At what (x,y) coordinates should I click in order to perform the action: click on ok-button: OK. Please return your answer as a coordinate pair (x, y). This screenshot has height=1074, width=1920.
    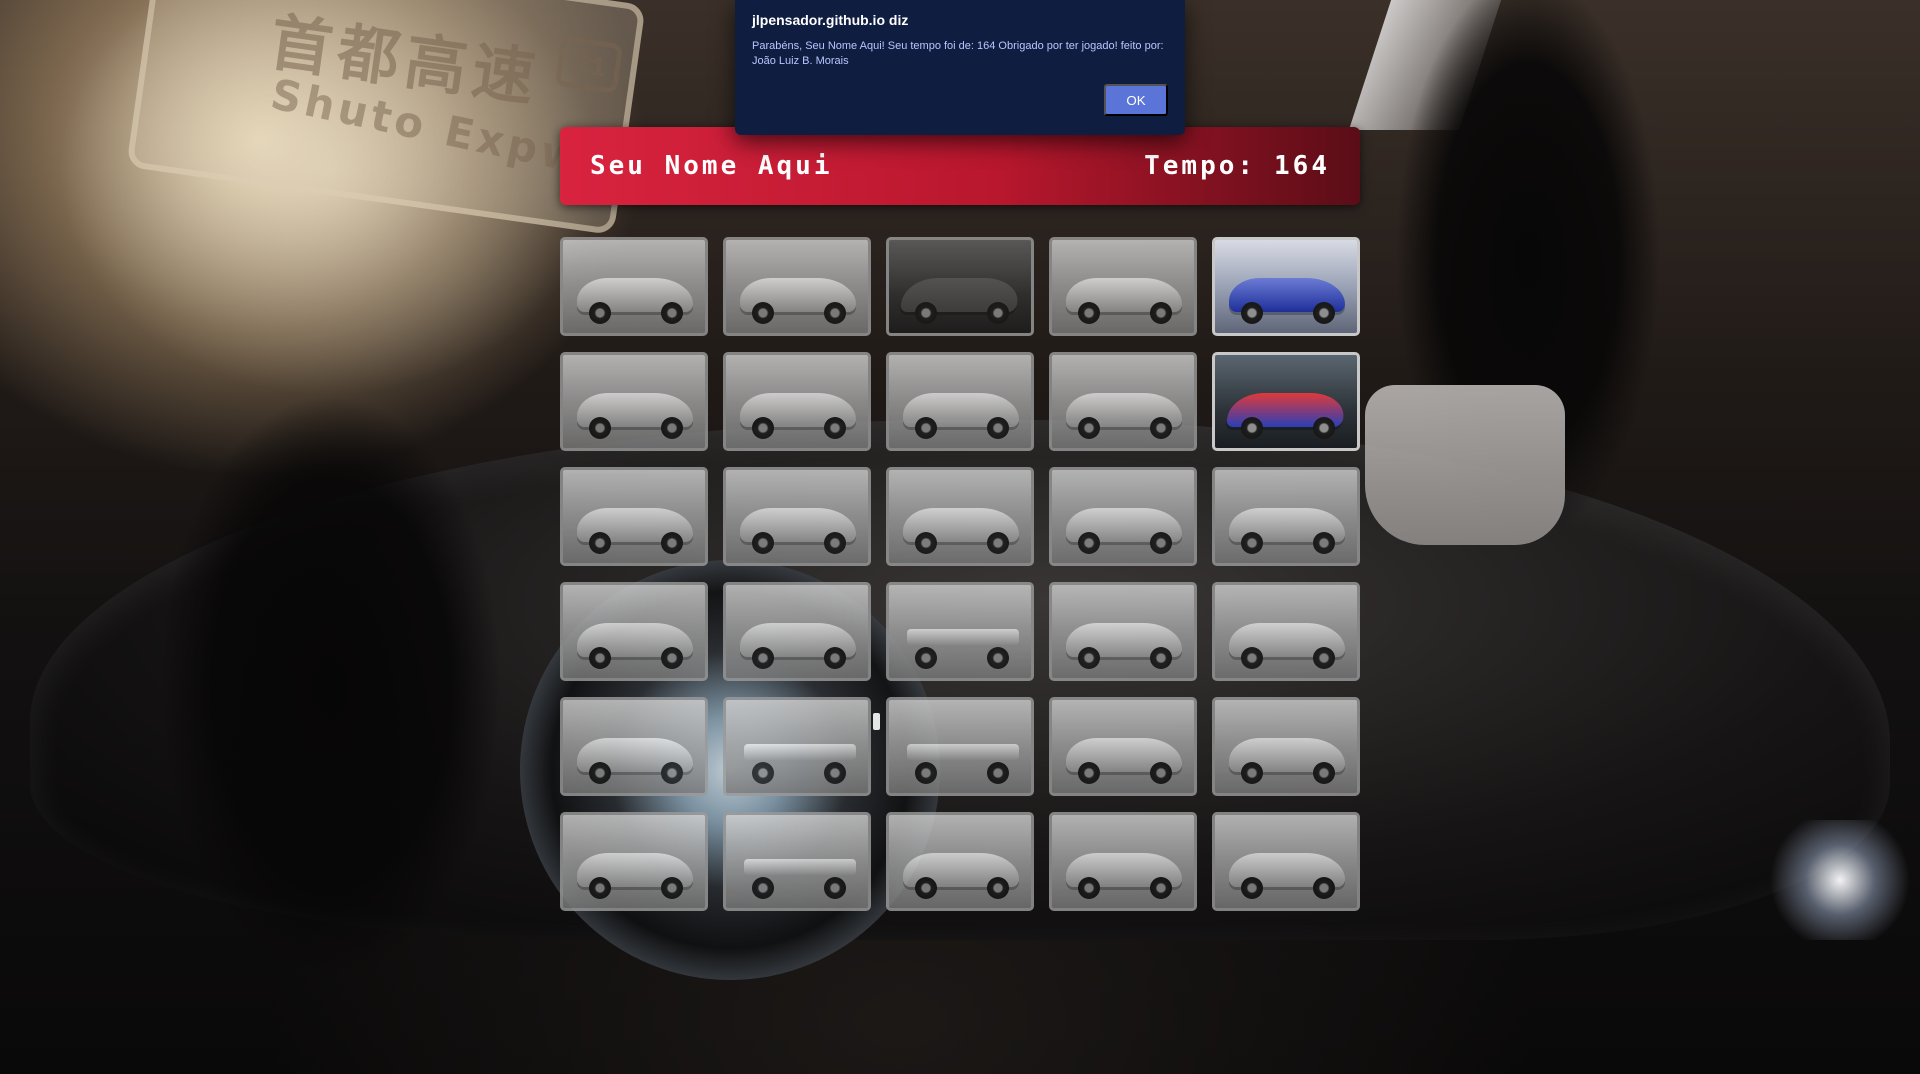
    Looking at the image, I should click on (1136, 100).